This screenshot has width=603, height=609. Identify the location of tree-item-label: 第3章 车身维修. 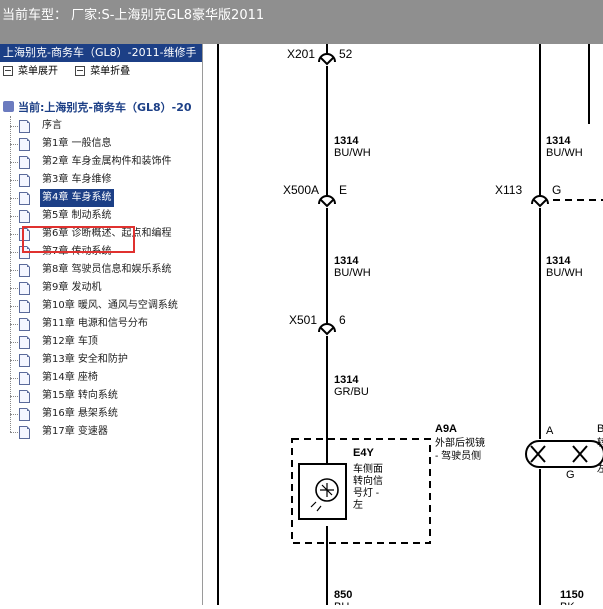
(77, 179).